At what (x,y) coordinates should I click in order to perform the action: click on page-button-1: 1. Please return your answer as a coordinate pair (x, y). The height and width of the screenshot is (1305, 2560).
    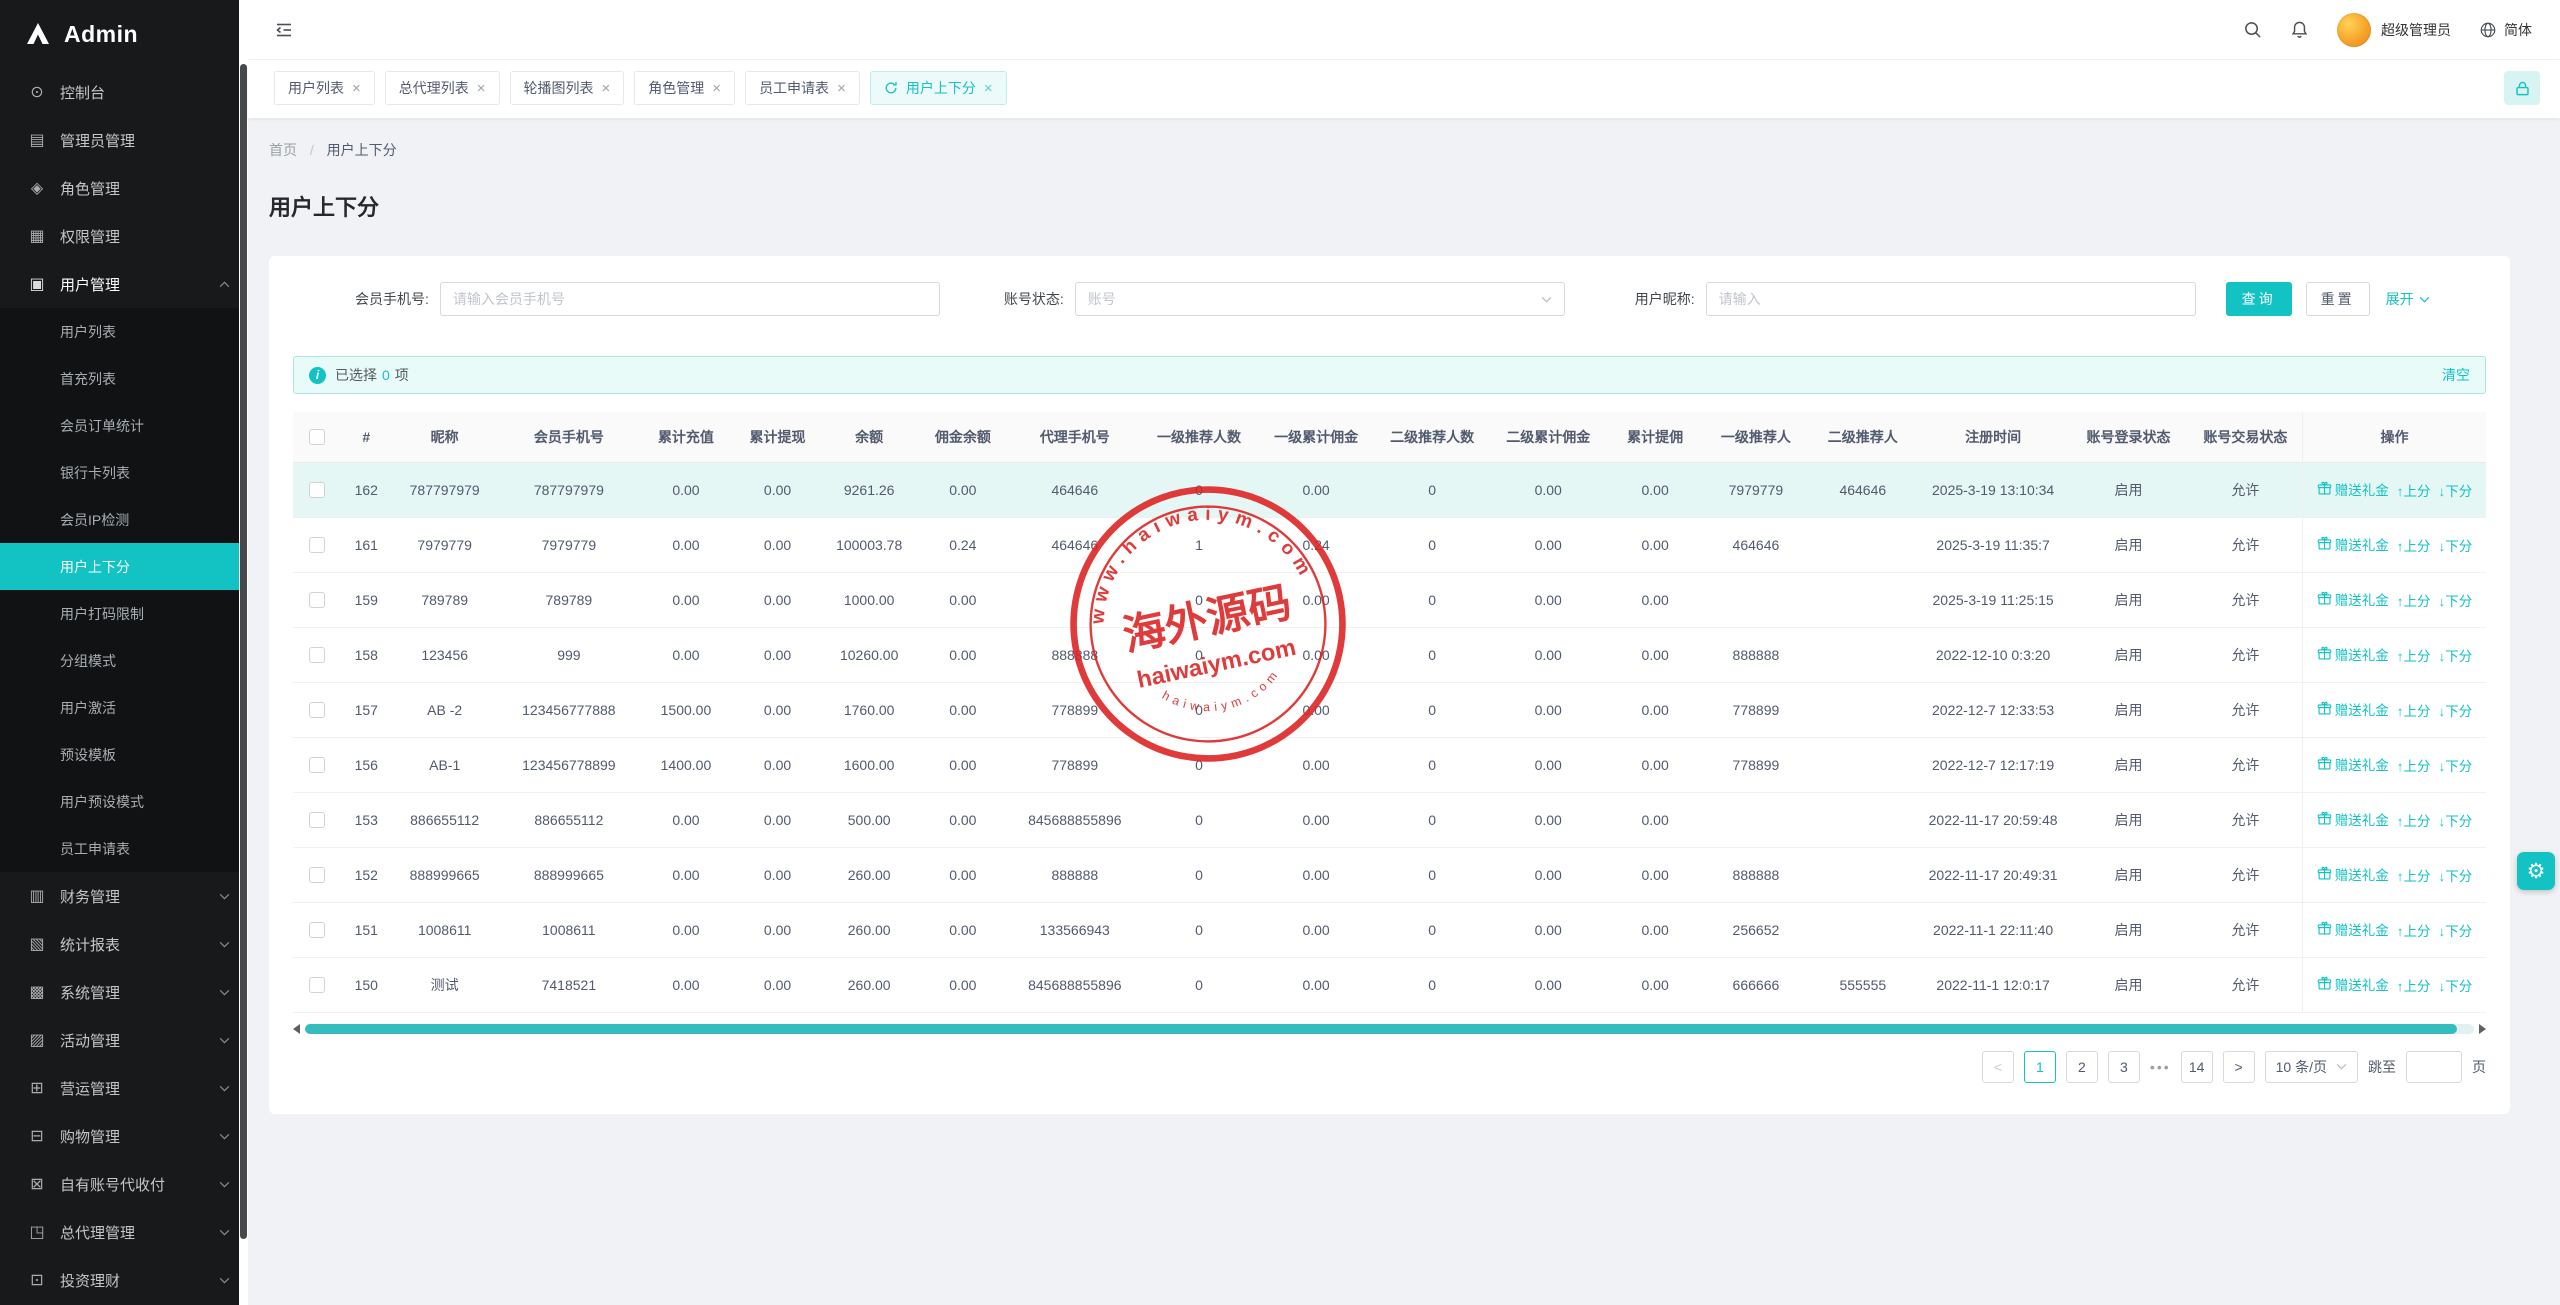
    Looking at the image, I should click on (2039, 1066).